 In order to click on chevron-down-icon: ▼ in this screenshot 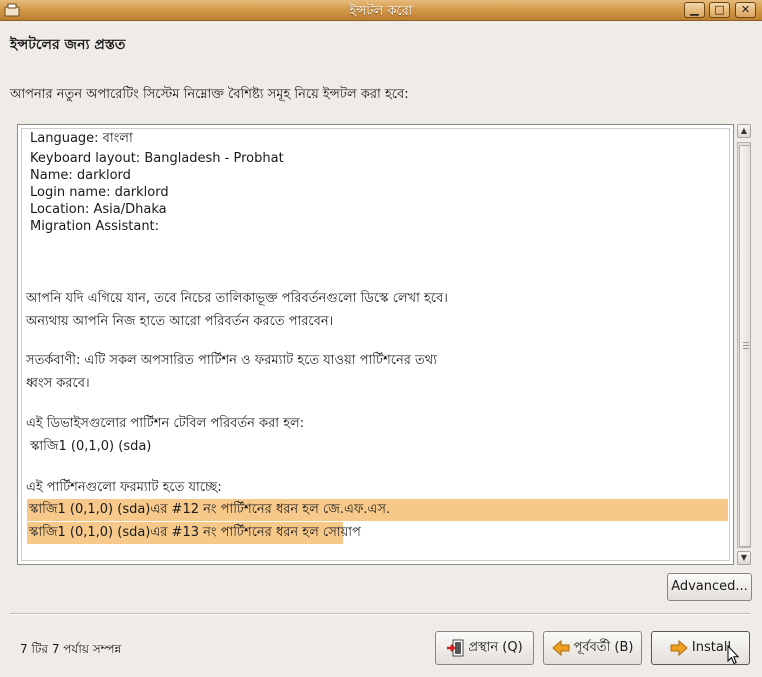, I will do `click(744, 557)`.